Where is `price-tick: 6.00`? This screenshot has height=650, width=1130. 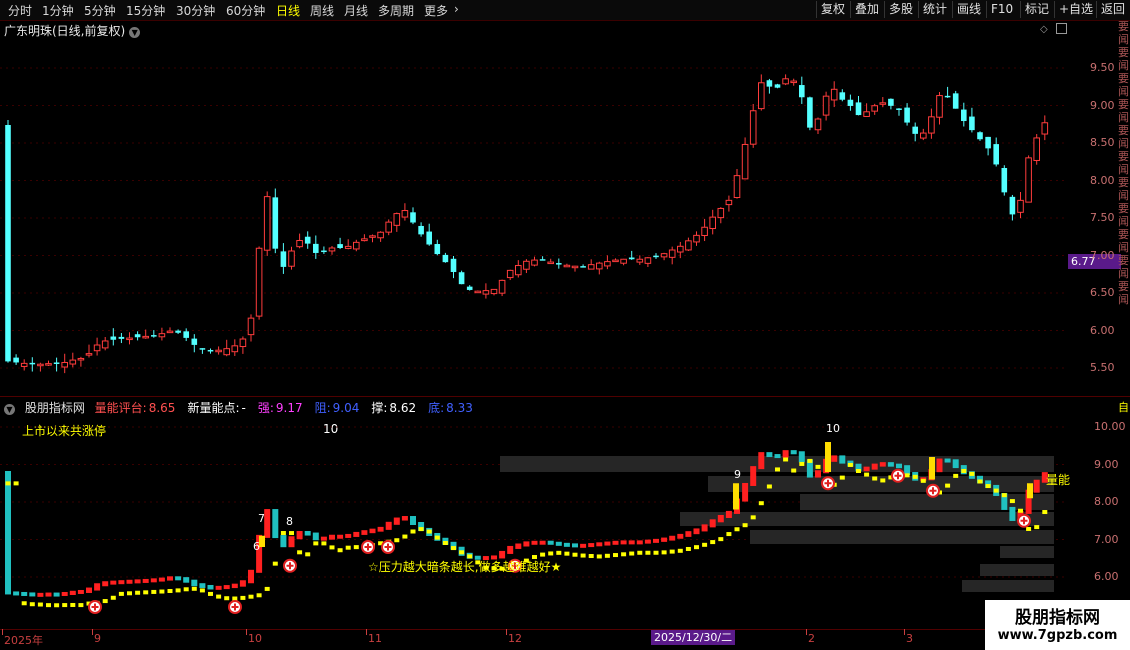
price-tick: 6.00 is located at coordinates (1102, 330).